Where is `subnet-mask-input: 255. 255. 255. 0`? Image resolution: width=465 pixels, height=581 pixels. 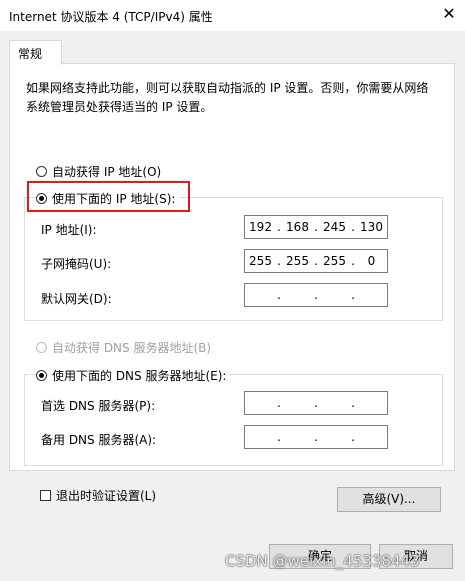
subnet-mask-input: 255. 255. 255. 0 is located at coordinates (316, 261).